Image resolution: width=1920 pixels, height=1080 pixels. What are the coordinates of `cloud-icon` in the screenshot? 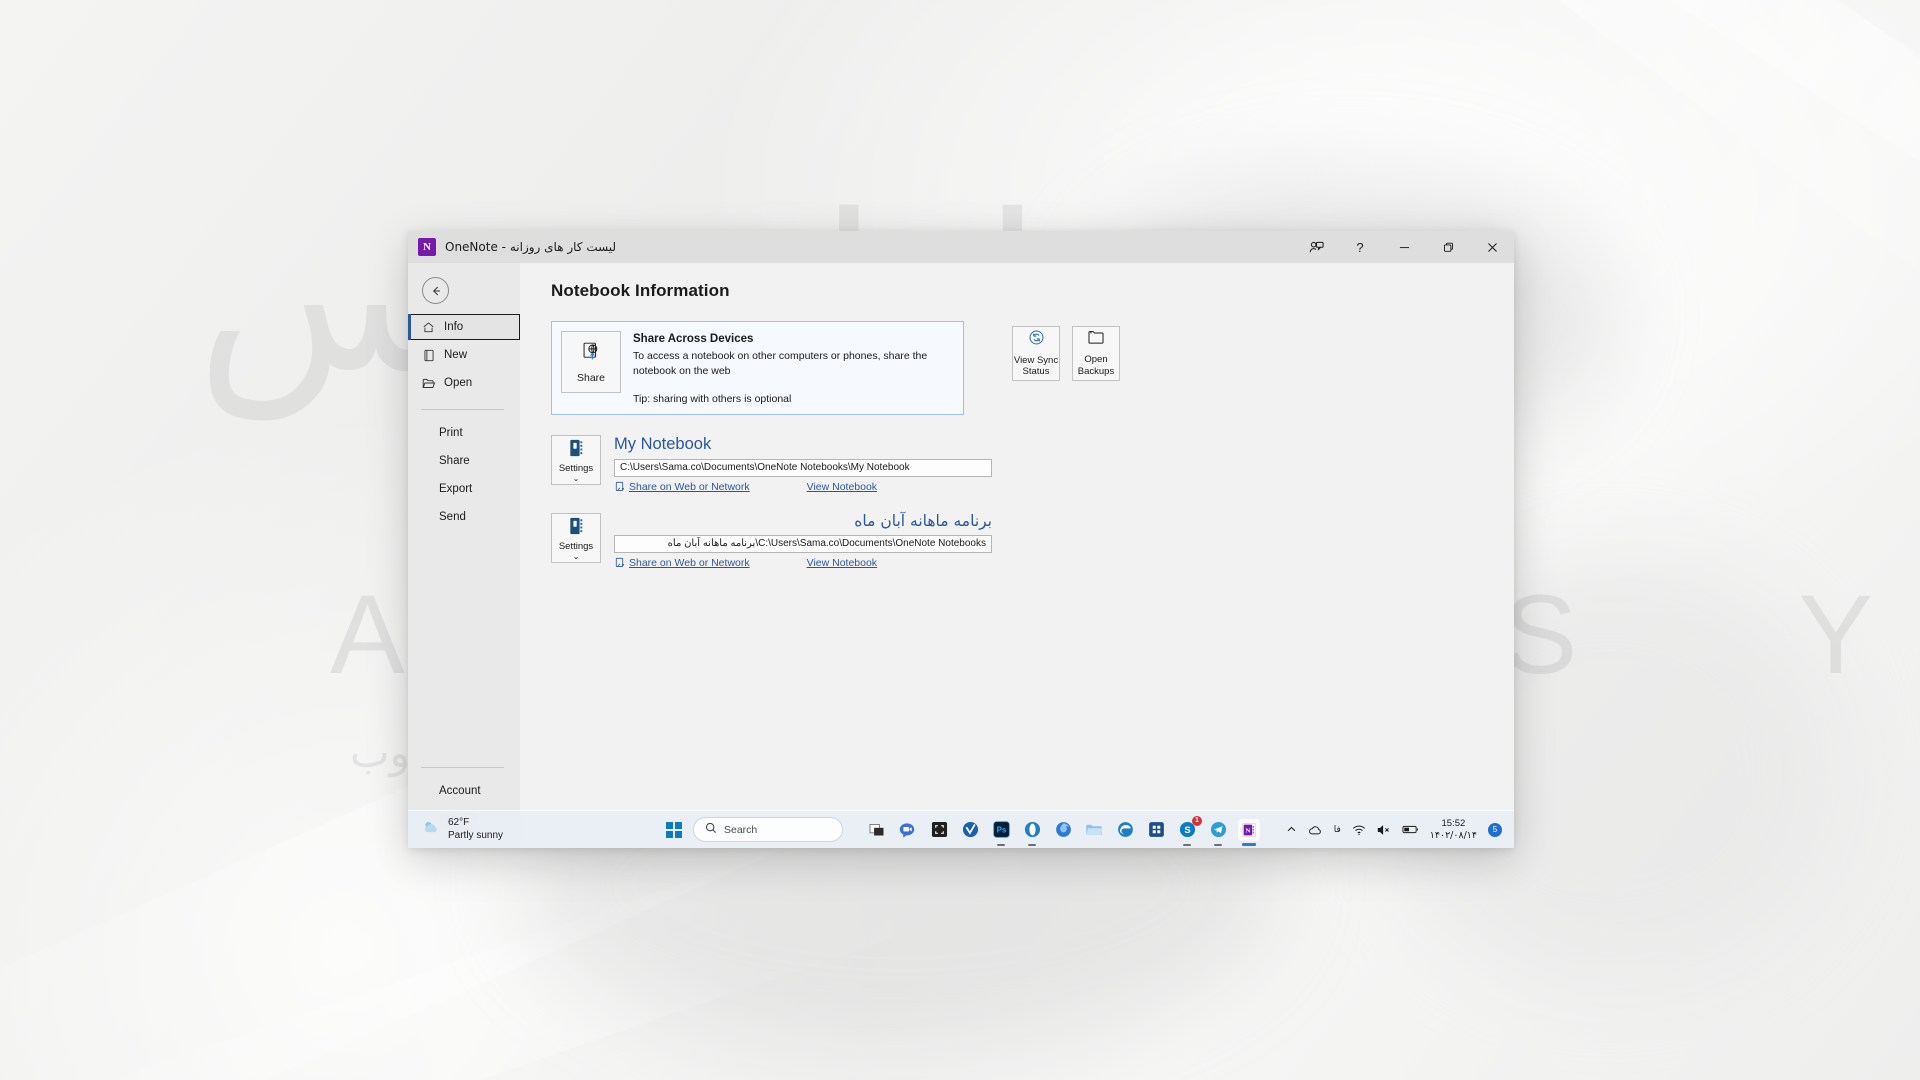 It's located at (1315, 830).